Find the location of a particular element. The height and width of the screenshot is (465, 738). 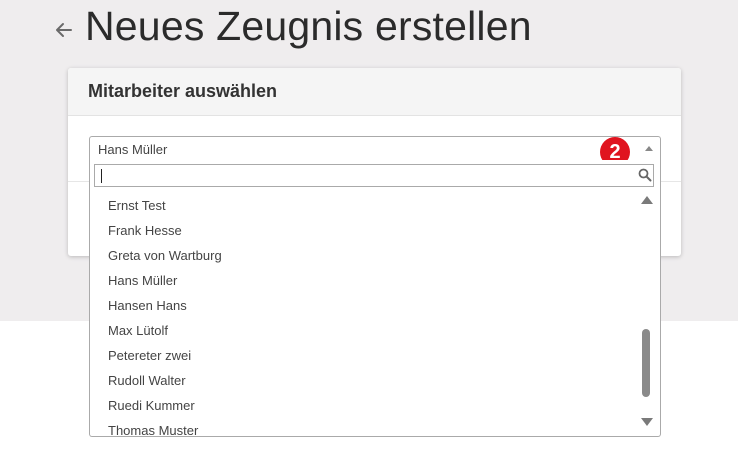

employee-search-input is located at coordinates (374, 175).